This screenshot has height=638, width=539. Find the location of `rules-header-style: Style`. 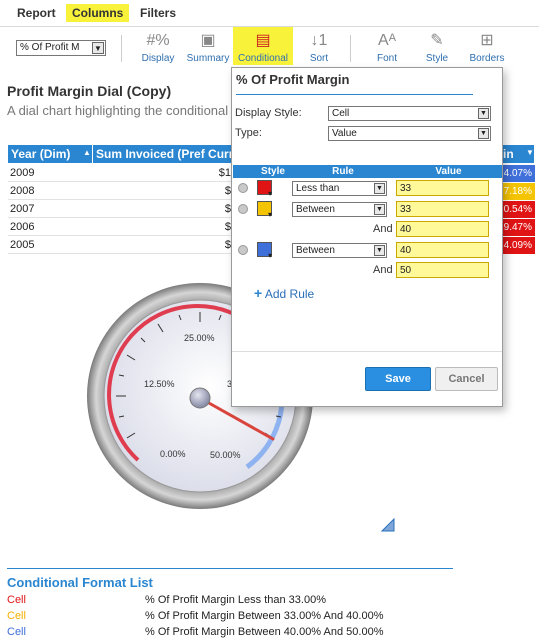

rules-header-style: Style is located at coordinates (273, 171).